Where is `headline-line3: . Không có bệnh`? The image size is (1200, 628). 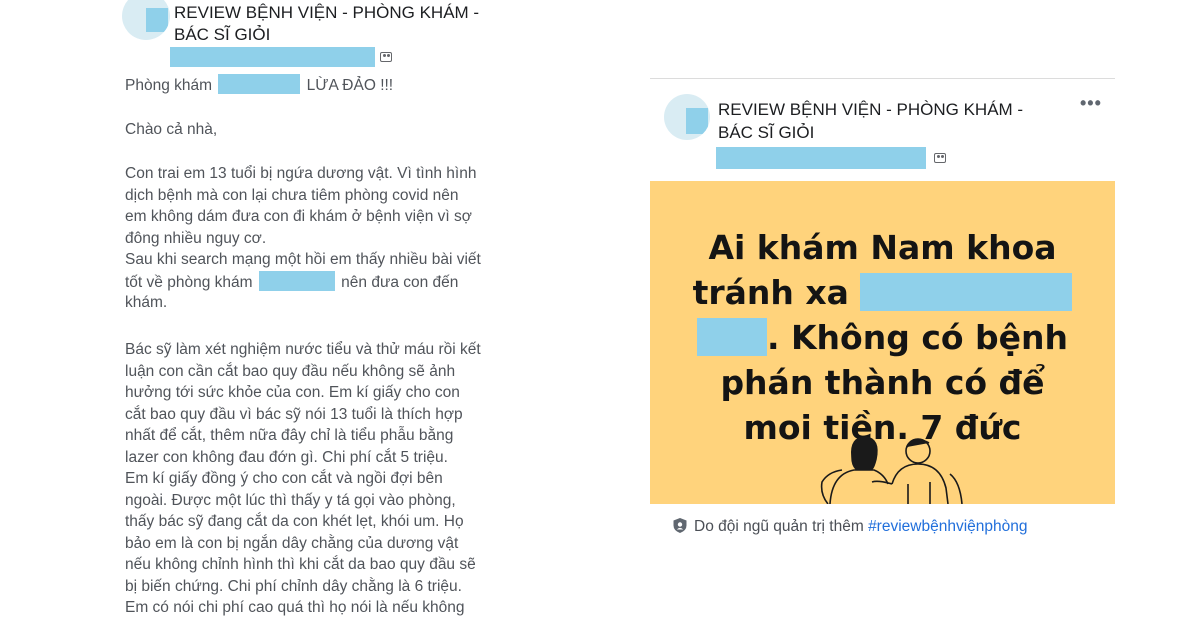 headline-line3: . Không có bệnh is located at coordinates (882, 337).